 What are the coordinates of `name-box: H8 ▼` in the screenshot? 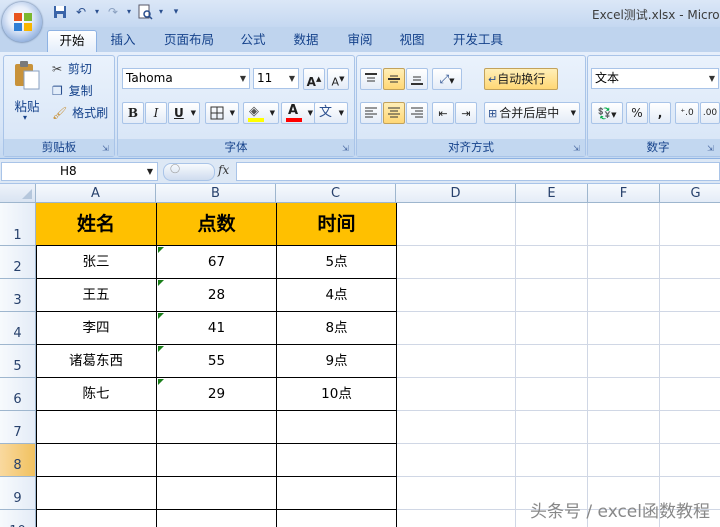 It's located at (79, 171).